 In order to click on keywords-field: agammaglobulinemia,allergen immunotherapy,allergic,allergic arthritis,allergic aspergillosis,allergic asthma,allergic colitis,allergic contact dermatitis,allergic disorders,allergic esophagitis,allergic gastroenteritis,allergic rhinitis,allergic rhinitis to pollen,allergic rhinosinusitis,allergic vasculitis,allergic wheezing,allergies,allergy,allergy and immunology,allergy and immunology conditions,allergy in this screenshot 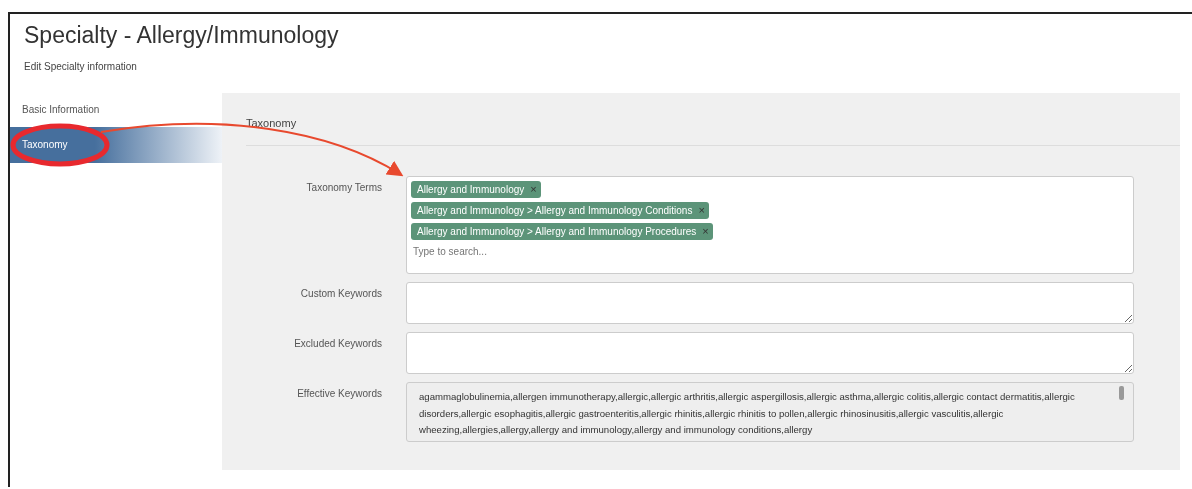, I will do `click(770, 412)`.